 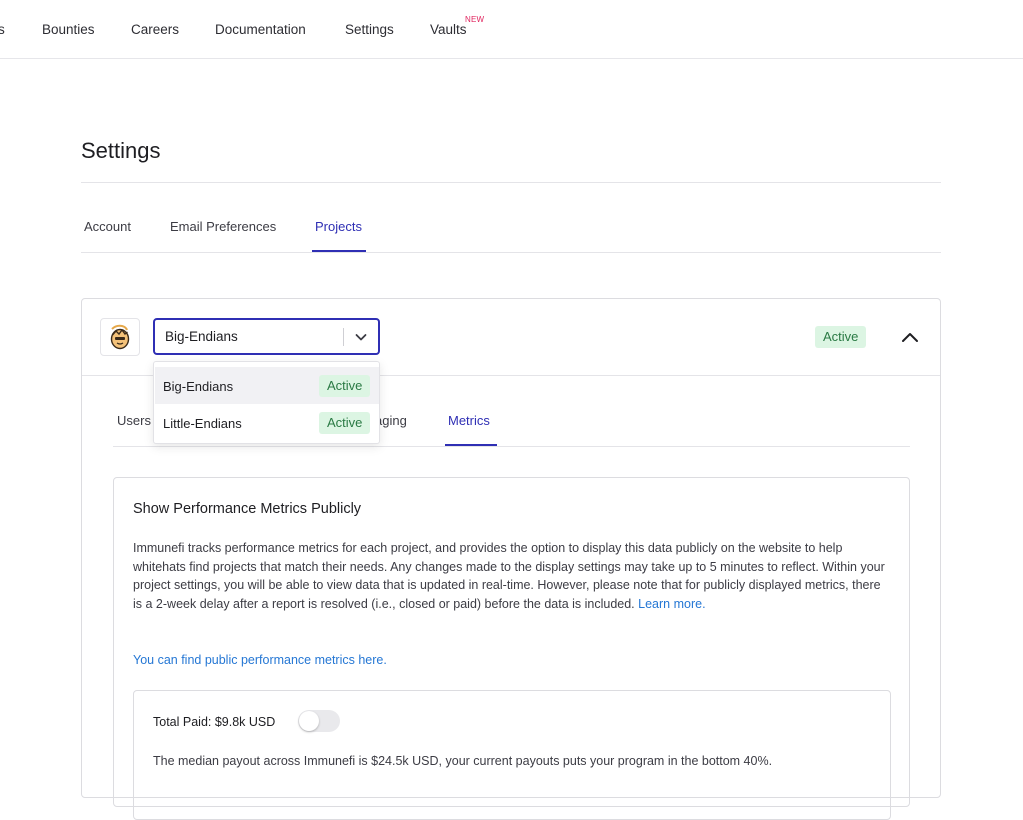 What do you see at coordinates (247, 509) in the screenshot?
I see `metrics-title: Show Performance Metrics Publicly` at bounding box center [247, 509].